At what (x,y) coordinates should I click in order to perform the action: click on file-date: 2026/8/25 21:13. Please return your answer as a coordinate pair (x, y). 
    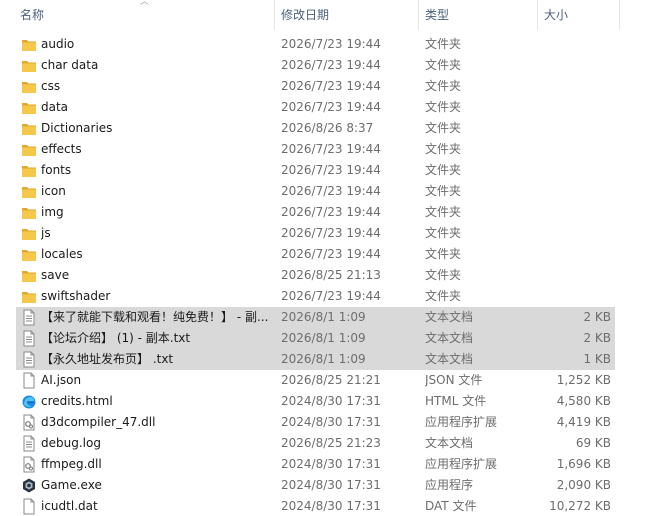
    Looking at the image, I should click on (331, 275).